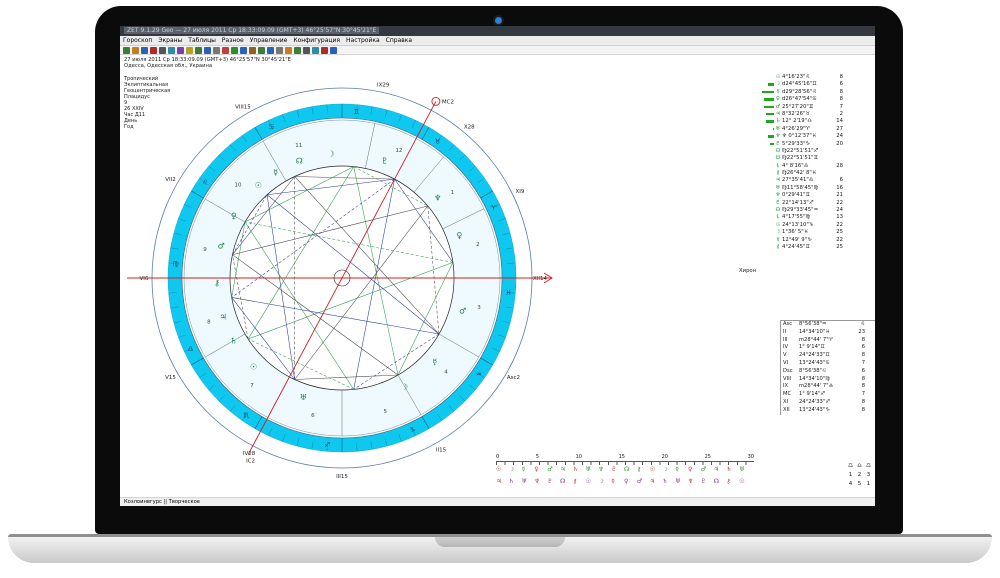 The height and width of the screenshot is (578, 1000). Describe the element at coordinates (828, 341) in the screenshot. I see `cusp-row: III m28°44' 7"♈ 8` at that location.